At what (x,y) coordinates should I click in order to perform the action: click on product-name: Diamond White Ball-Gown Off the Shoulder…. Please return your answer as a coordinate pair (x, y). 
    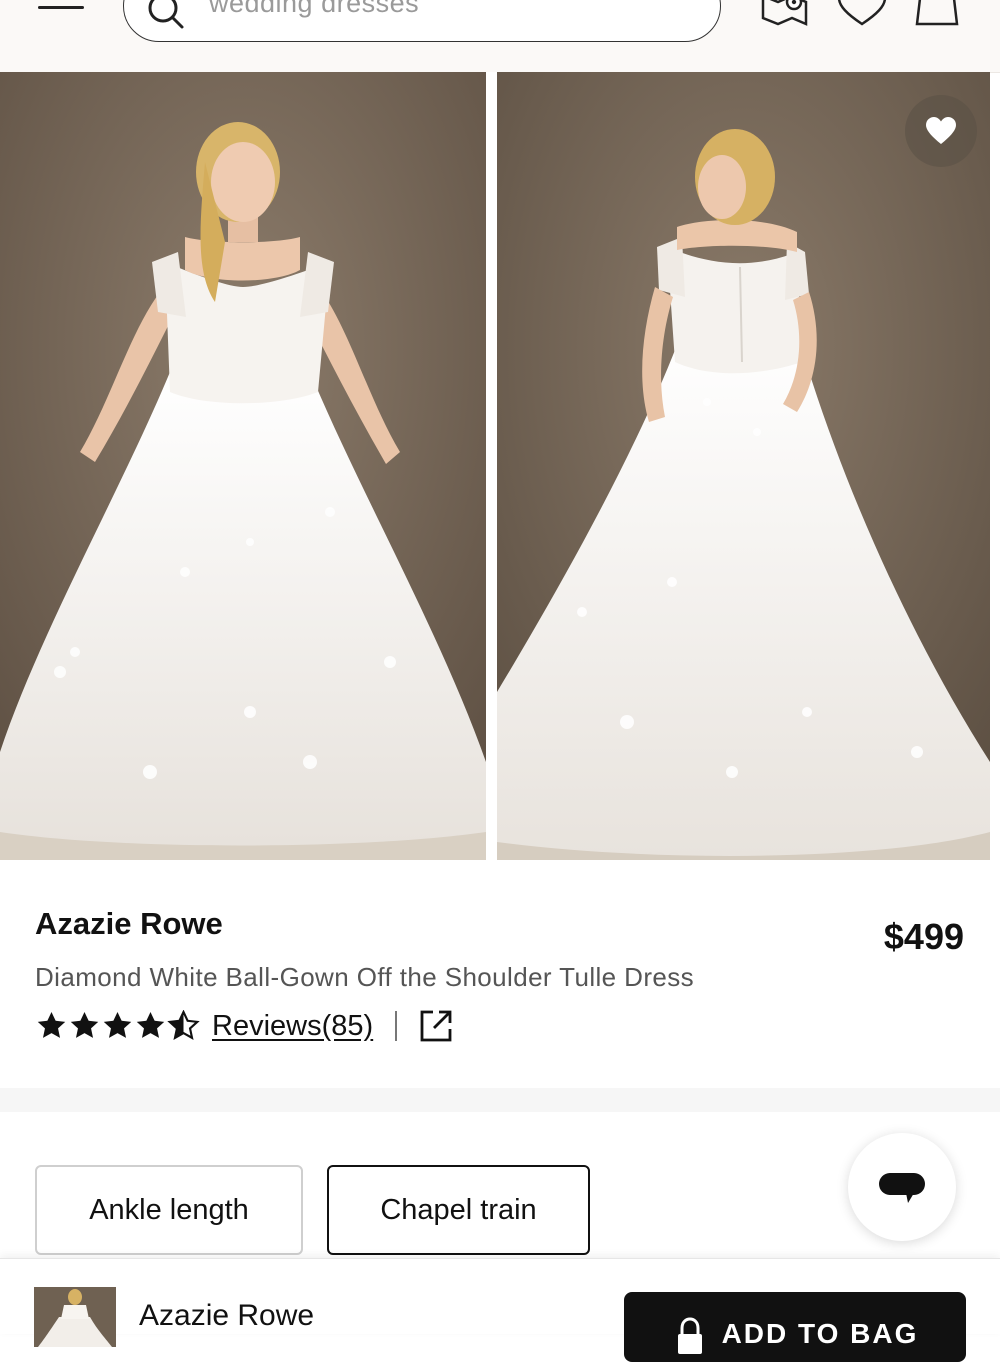
    Looking at the image, I should click on (365, 977).